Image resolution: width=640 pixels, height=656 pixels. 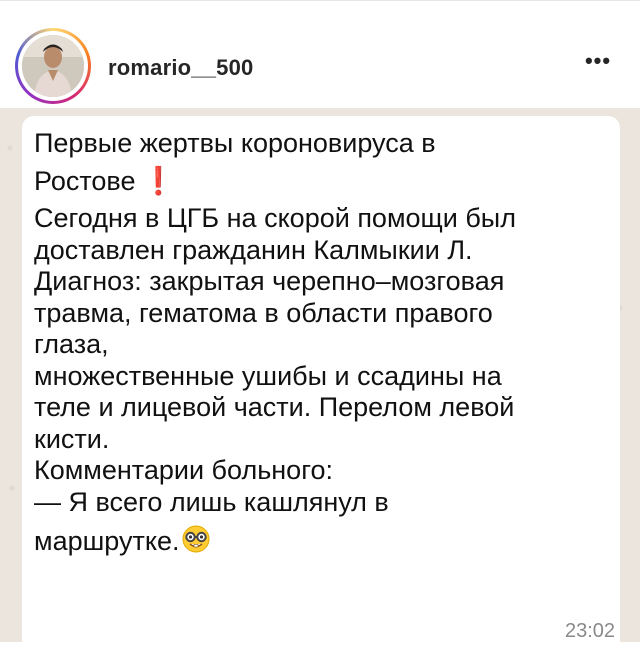 I want to click on message-line: маршрутке., so click(x=324, y=541).